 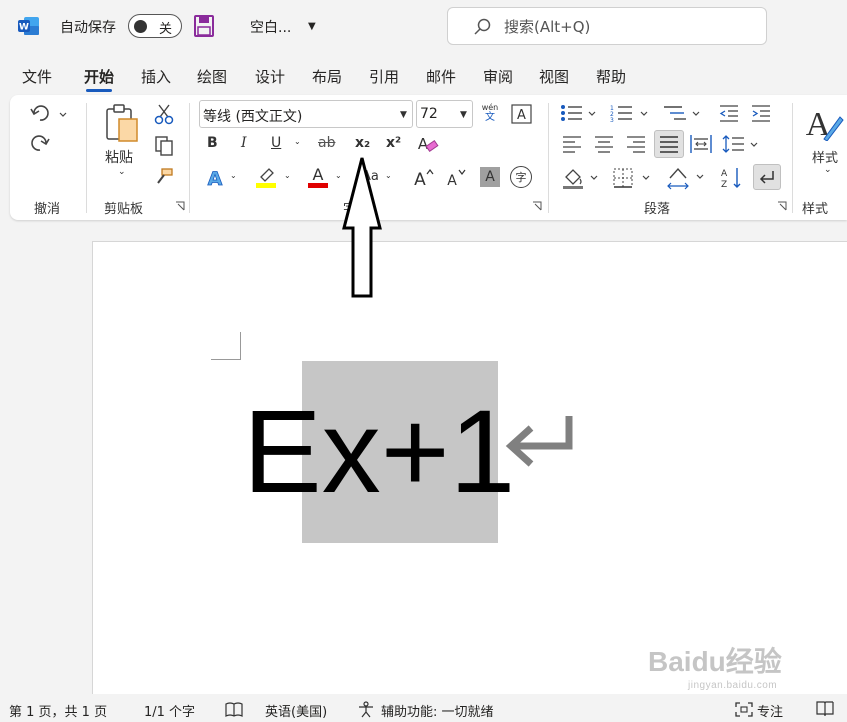 I want to click on accessibility-status: 辅助功能: 一切就绪, so click(x=437, y=710).